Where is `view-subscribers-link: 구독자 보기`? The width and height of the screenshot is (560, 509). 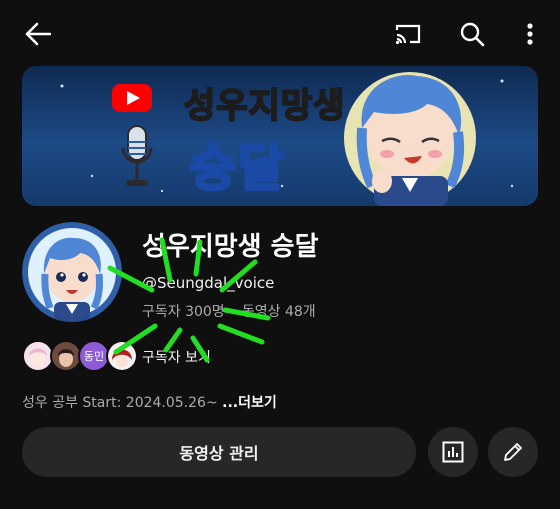
view-subscribers-link: 구독자 보기 is located at coordinates (176, 357).